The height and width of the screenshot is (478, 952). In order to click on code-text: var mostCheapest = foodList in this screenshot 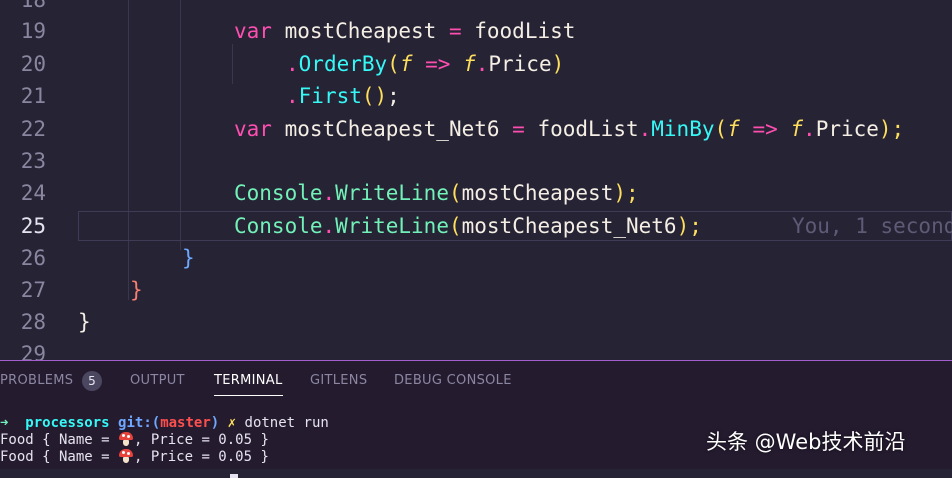, I will do `click(405, 31)`.